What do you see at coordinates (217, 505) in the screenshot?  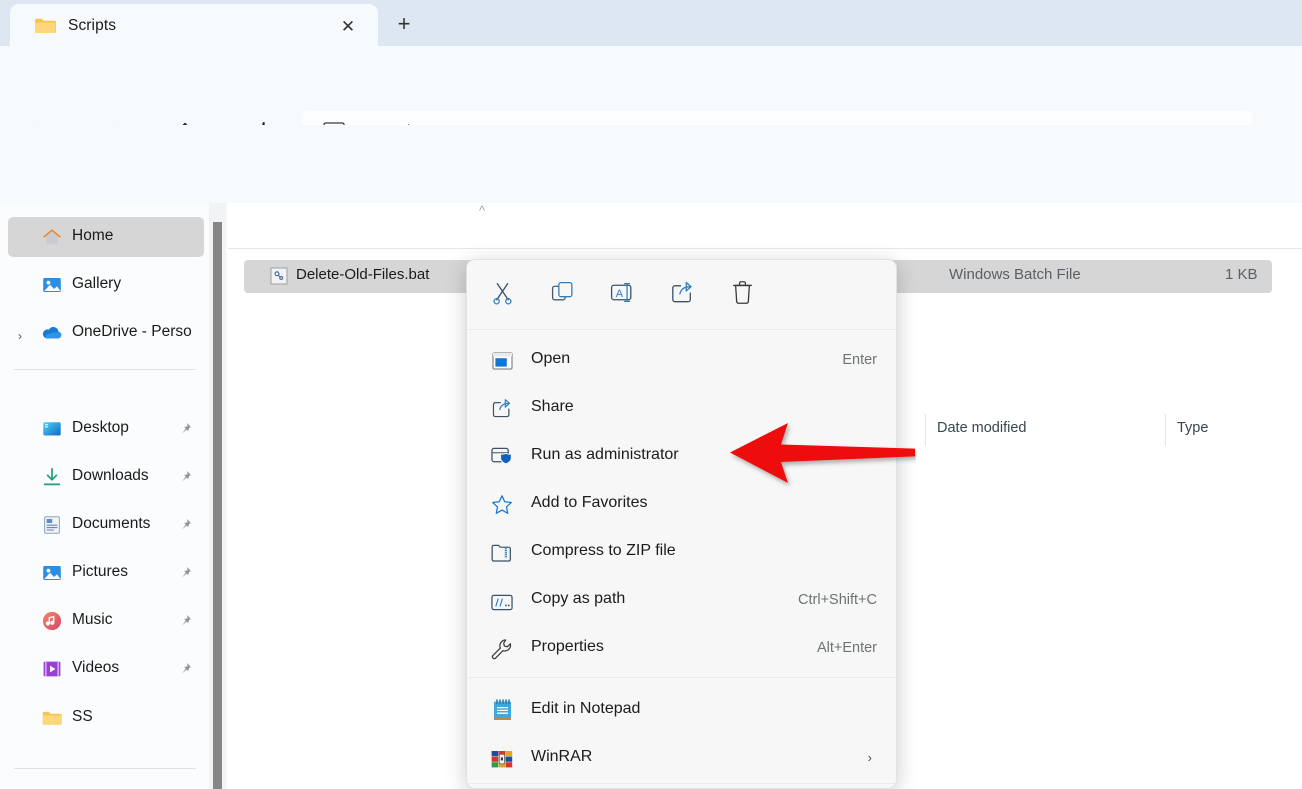 I see `sidebar-scrollbar-thumb` at bounding box center [217, 505].